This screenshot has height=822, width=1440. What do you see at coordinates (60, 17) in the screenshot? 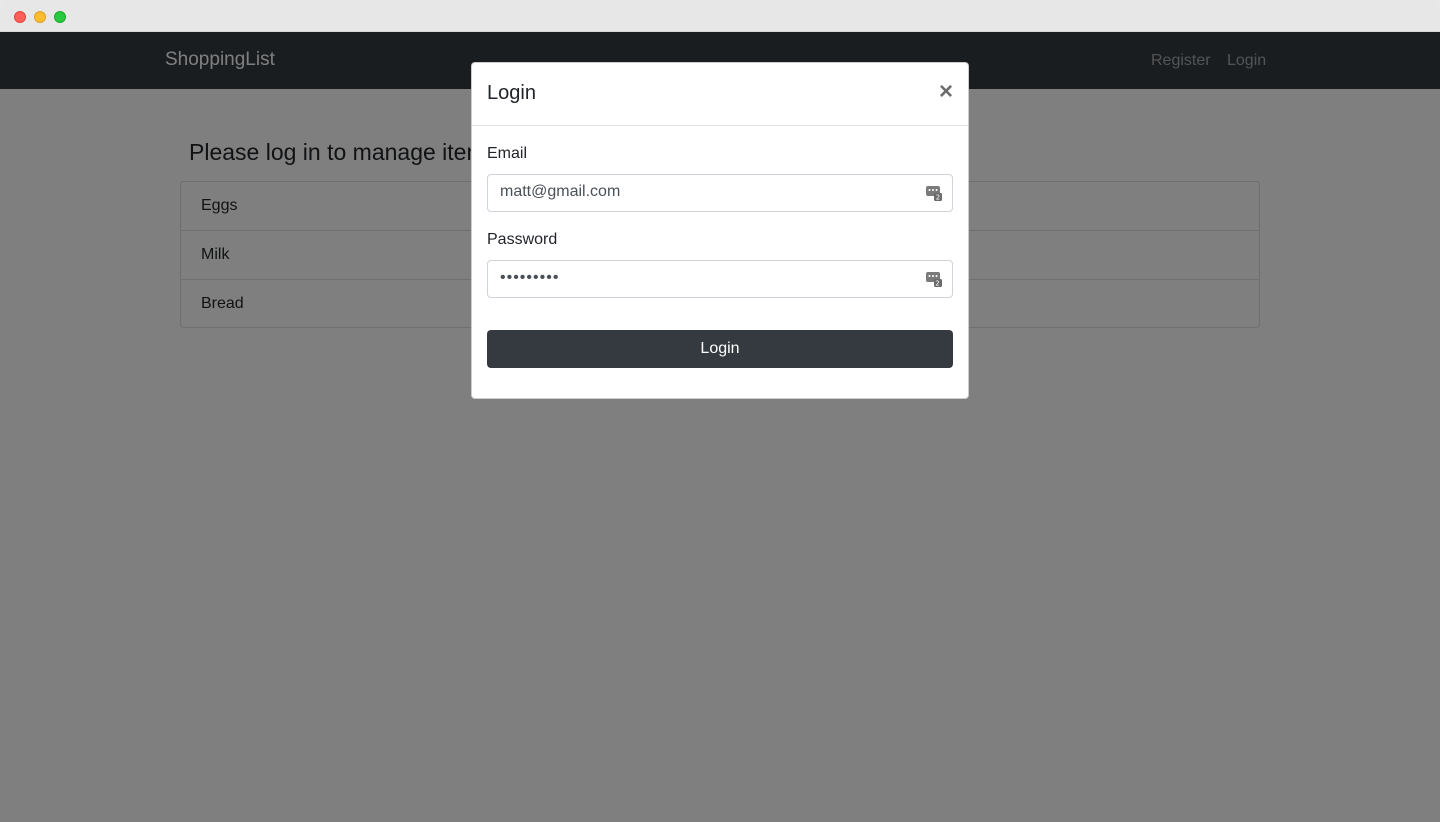
I see `maximize-window-icon` at bounding box center [60, 17].